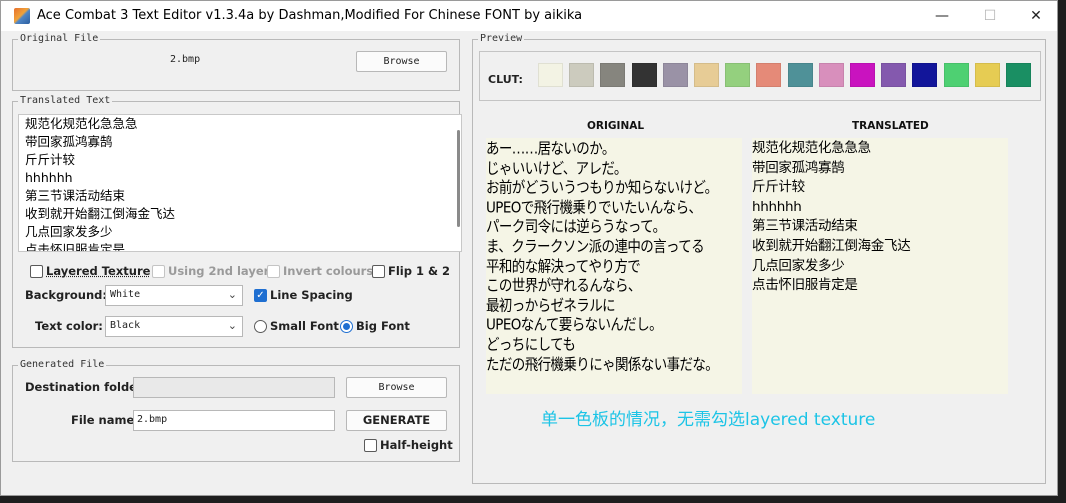 Image resolution: width=1066 pixels, height=503 pixels. Describe the element at coordinates (798, 265) in the screenshot. I see `translated-line: 几点回家发多少` at that location.